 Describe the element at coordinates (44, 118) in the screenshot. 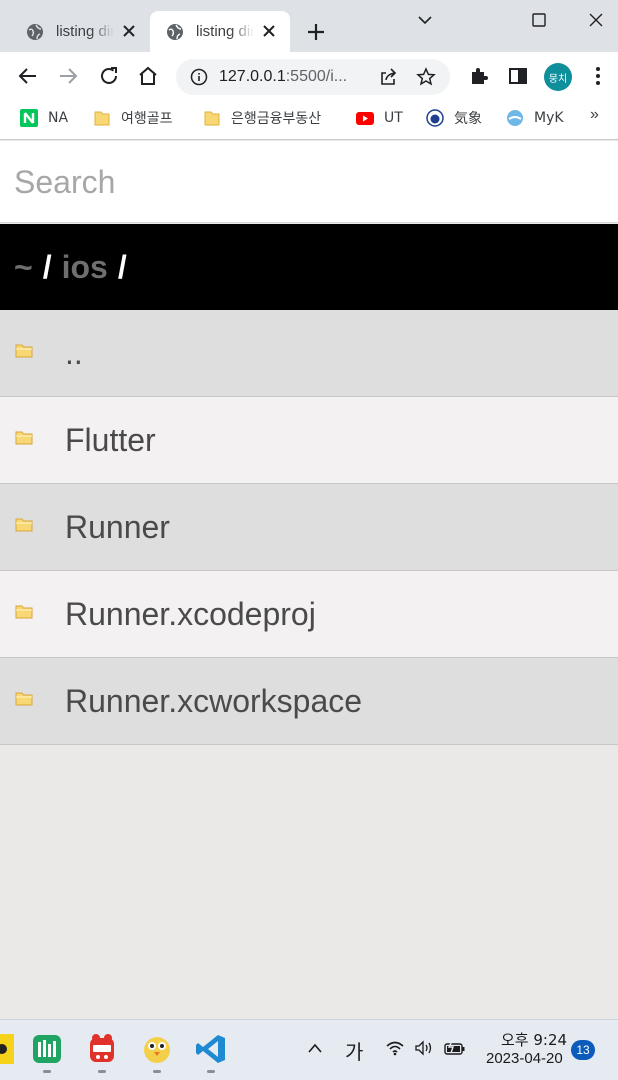

I see `bookmark-na: NA` at that location.